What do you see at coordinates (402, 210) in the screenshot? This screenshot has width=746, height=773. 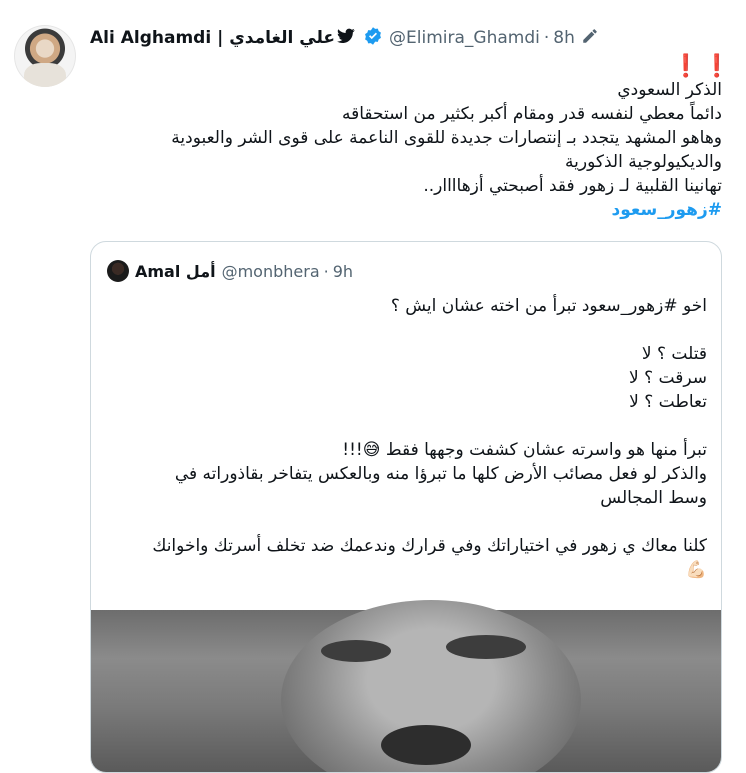 I see `hashtag-link: #زهور_سعود` at bounding box center [402, 210].